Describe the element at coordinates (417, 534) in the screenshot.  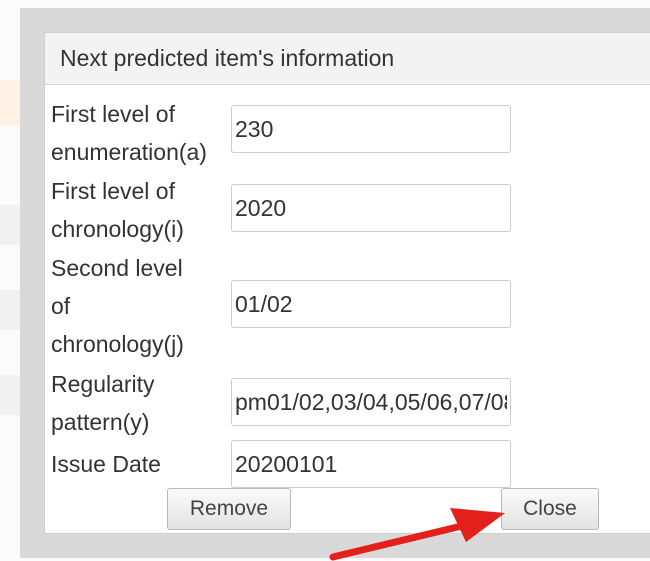
I see `red-arrow-icon` at that location.